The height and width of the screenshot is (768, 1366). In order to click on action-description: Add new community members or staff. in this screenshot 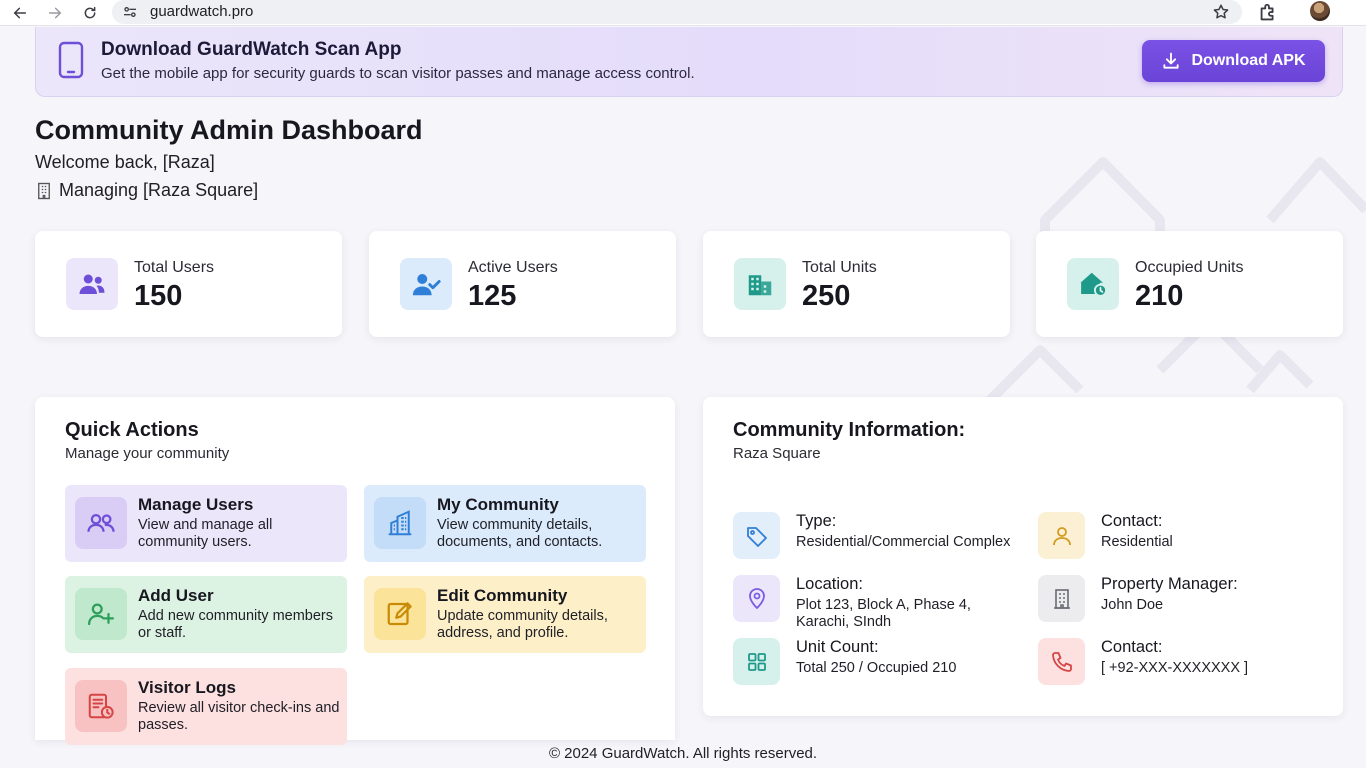, I will do `click(236, 624)`.